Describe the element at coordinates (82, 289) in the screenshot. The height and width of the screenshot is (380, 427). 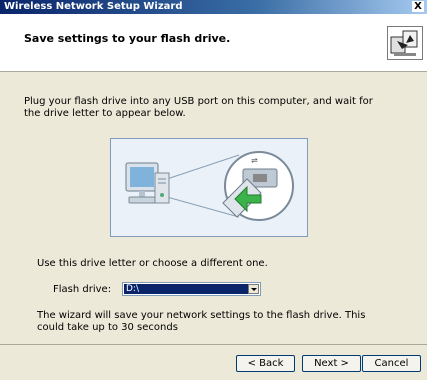
I see `flash-drive-label: Flash drive:` at that location.